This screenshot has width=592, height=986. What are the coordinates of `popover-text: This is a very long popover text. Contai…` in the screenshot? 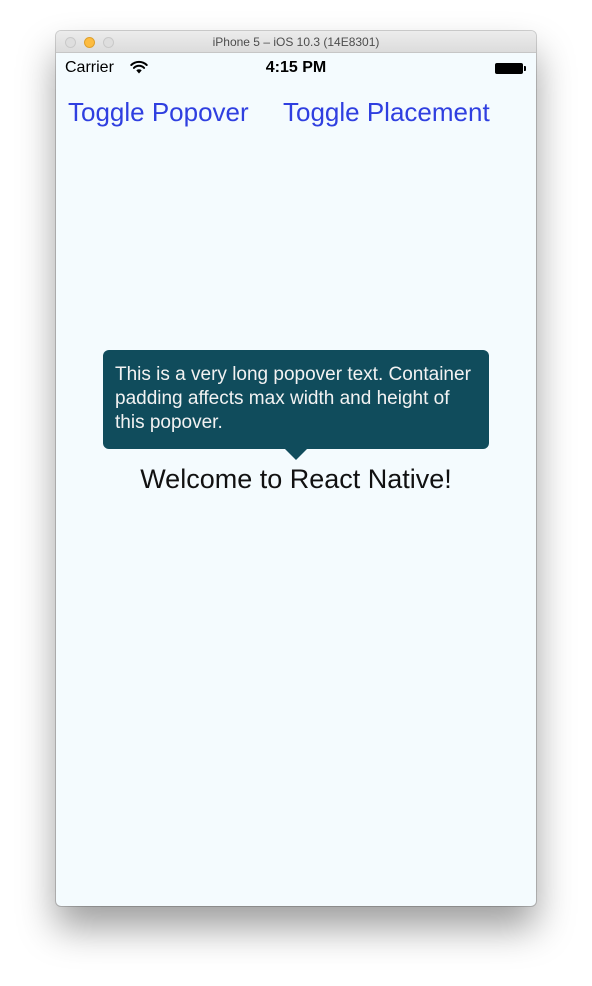 It's located at (293, 398).